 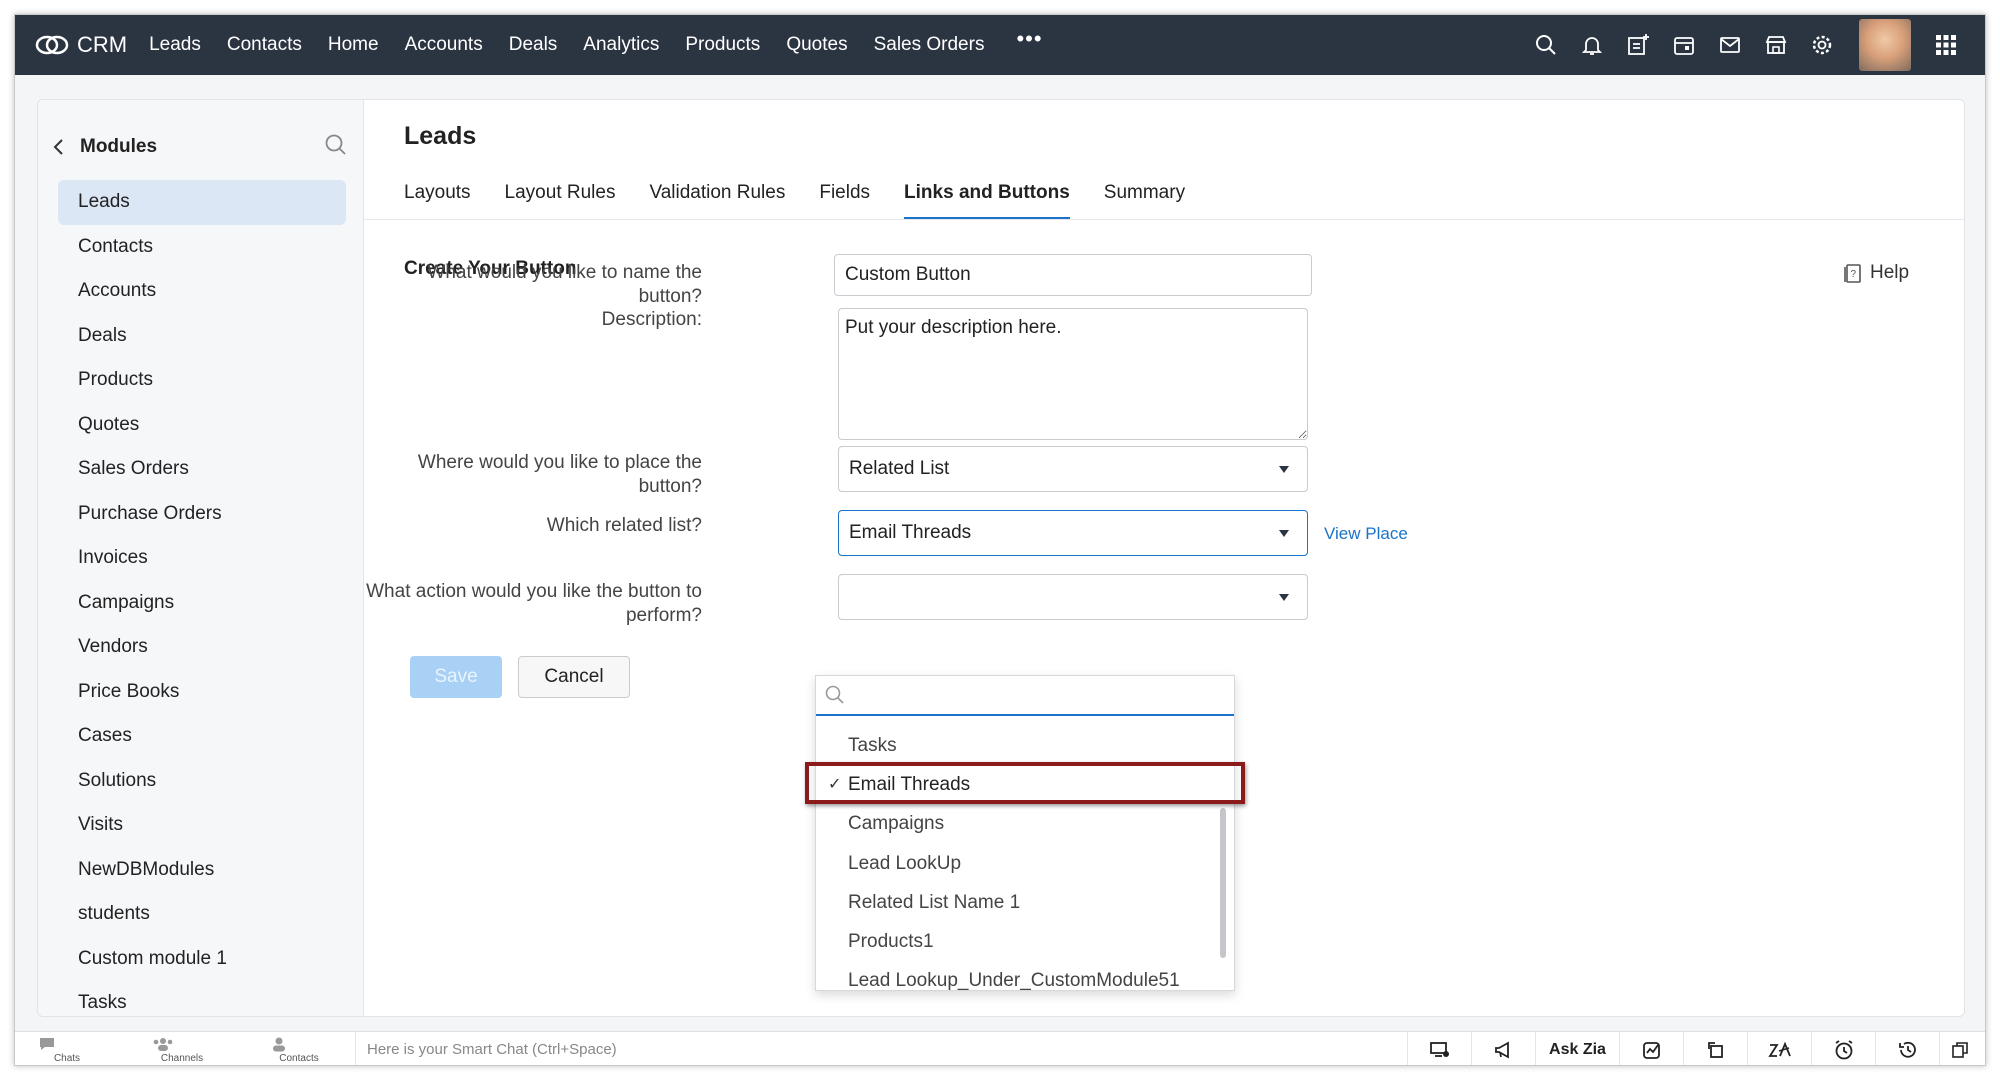 What do you see at coordinates (456, 677) in the screenshot?
I see `save-button: Save` at bounding box center [456, 677].